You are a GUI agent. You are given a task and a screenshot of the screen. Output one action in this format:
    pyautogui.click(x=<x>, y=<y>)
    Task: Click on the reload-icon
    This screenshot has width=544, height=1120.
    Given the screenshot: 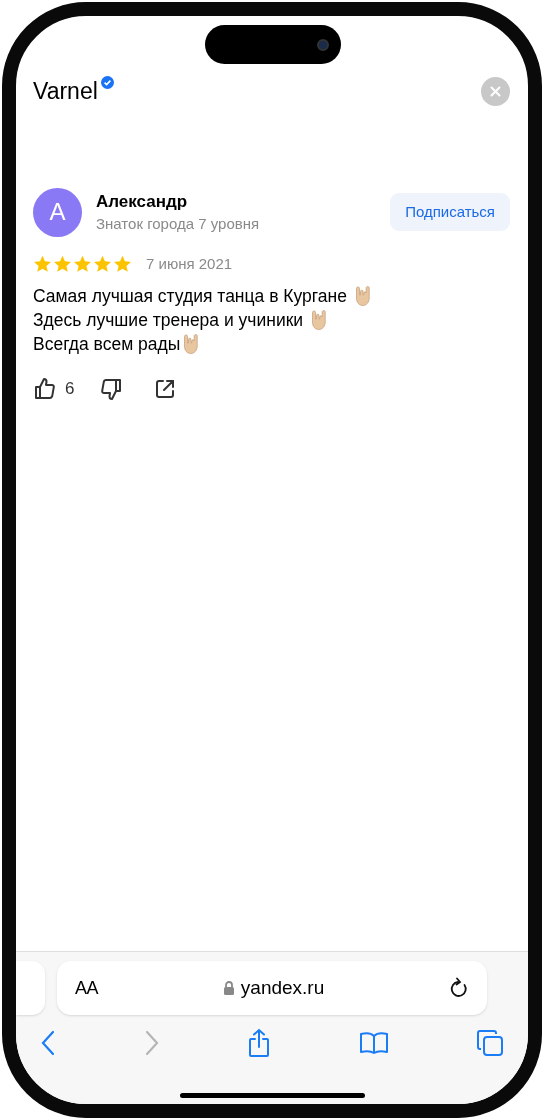 What is the action you would take?
    pyautogui.click(x=459, y=988)
    